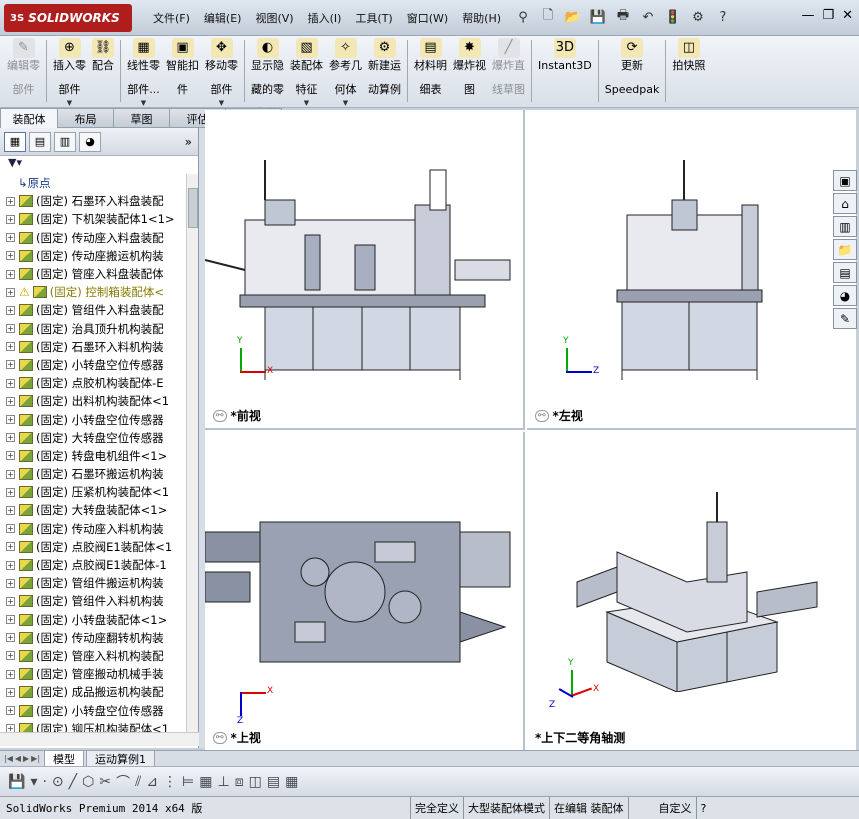 This screenshot has height=819, width=859. What do you see at coordinates (373, 18) in the screenshot?
I see `menu-item: 工具(T)` at bounding box center [373, 18].